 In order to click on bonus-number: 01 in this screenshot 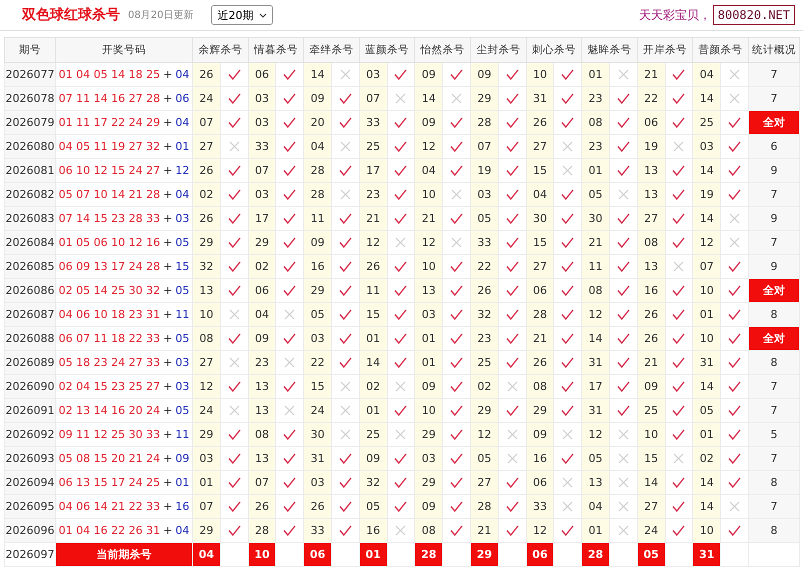, I will do `click(182, 146)`.